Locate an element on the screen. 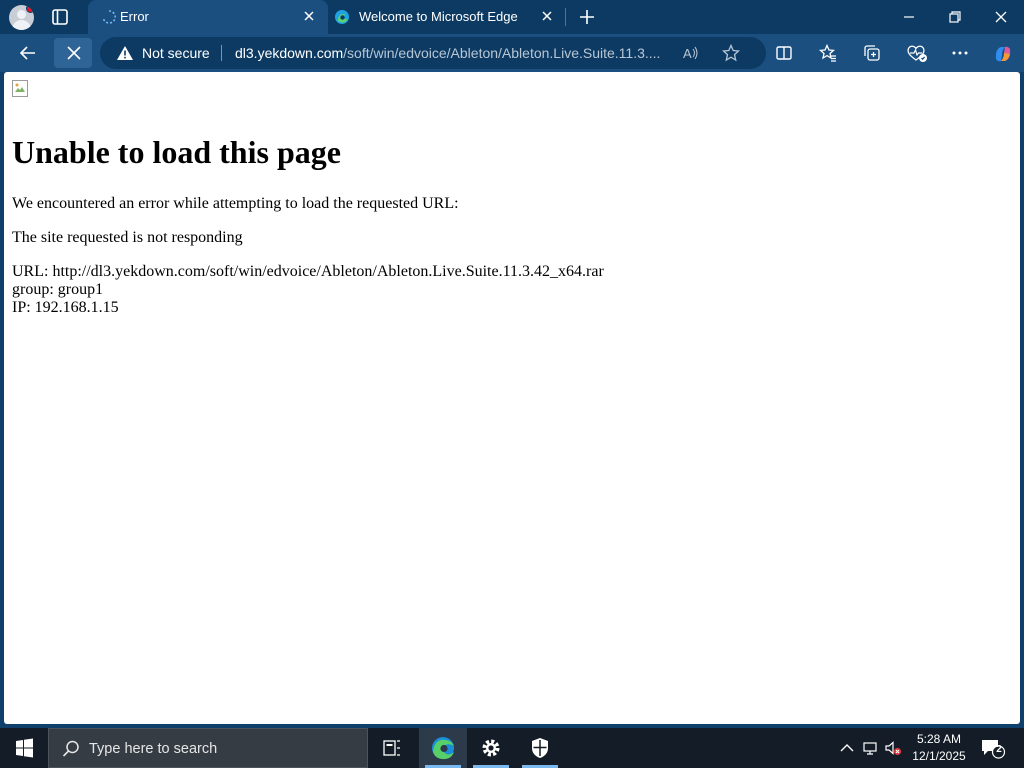  warning-triangle-icon is located at coordinates (125, 53).